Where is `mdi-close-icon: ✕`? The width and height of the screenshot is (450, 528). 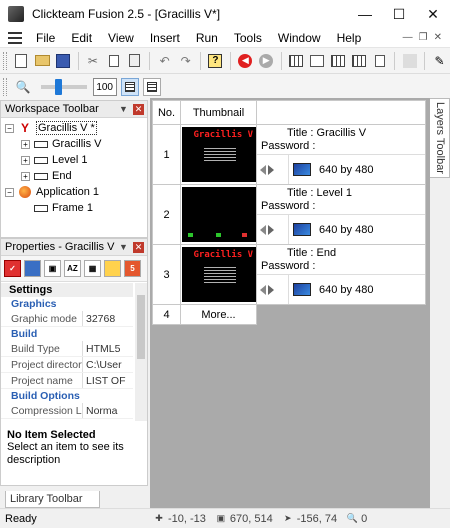
mdi-close-icon: ✕ is located at coordinates (438, 37).